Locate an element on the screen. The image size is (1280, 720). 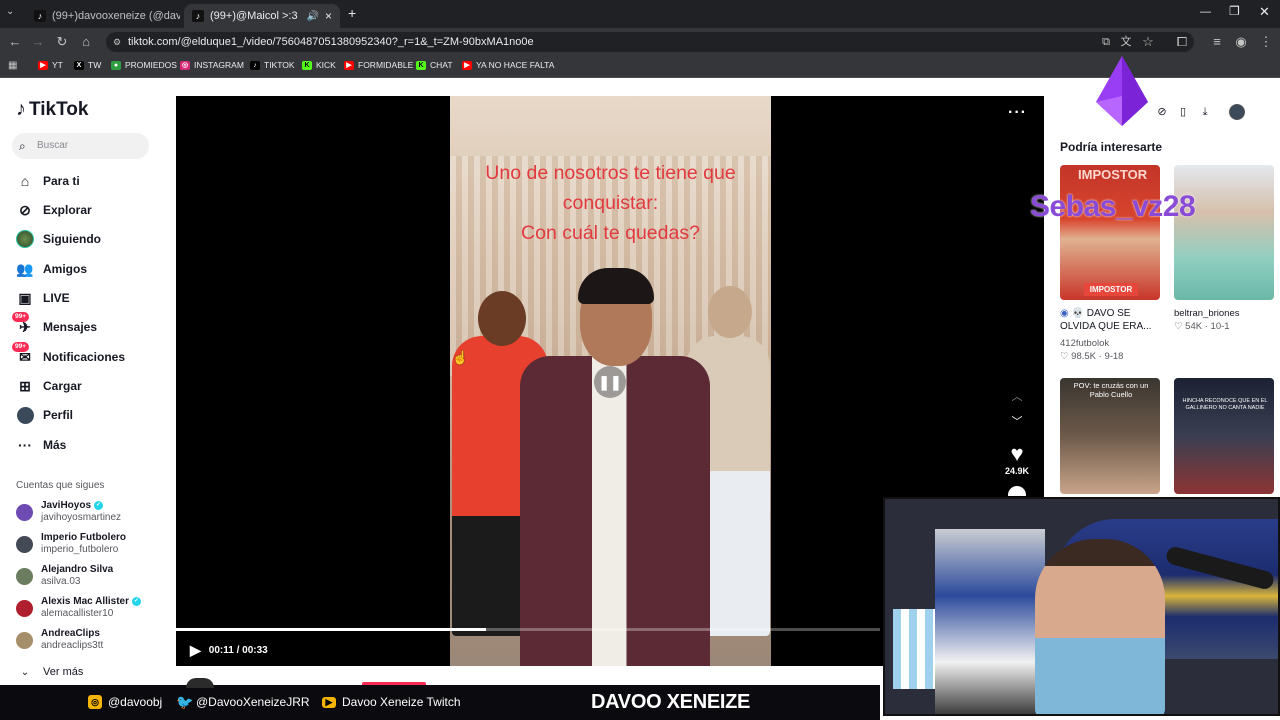
install-app-icon: ⧉ is located at coordinates (1106, 42).